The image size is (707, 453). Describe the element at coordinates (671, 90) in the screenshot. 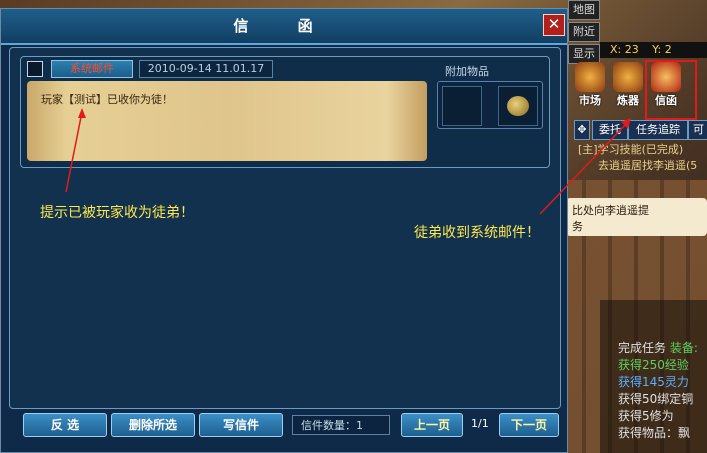

I see `mail-icon-highlight` at that location.